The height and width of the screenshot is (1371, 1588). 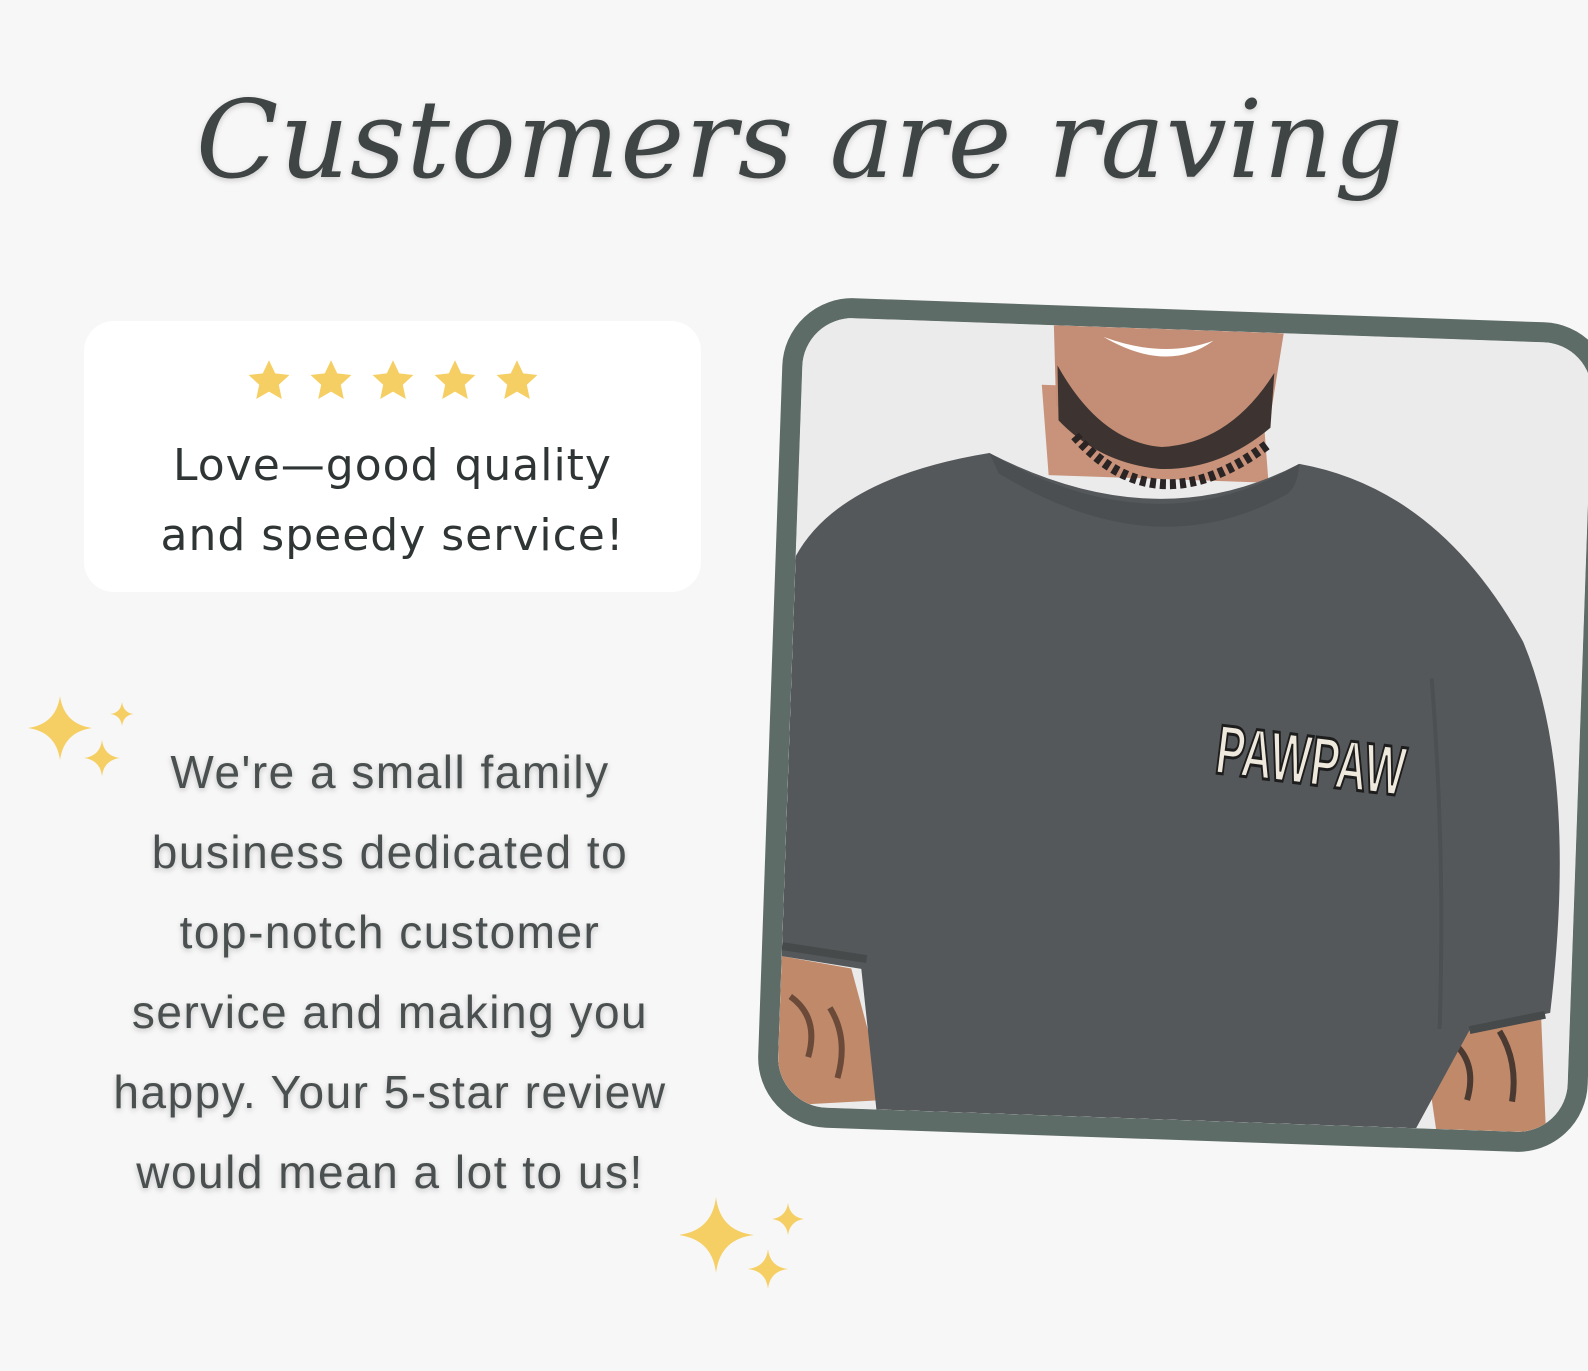 What do you see at coordinates (392, 501) in the screenshot?
I see `review-quote: Love—good quality and speedy service!` at bounding box center [392, 501].